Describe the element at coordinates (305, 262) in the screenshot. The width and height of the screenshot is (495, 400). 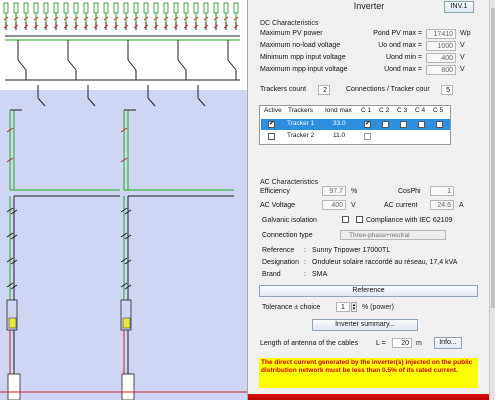
I see `designation-sep: :` at that location.